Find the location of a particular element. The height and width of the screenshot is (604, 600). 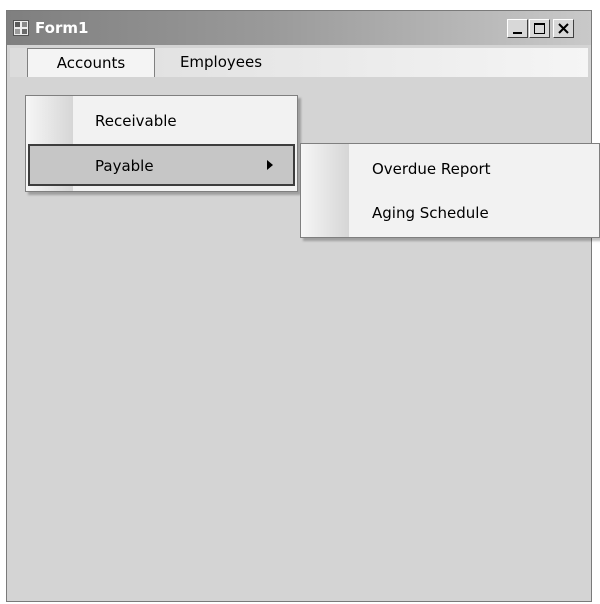

minimize-icon is located at coordinates (517, 33).